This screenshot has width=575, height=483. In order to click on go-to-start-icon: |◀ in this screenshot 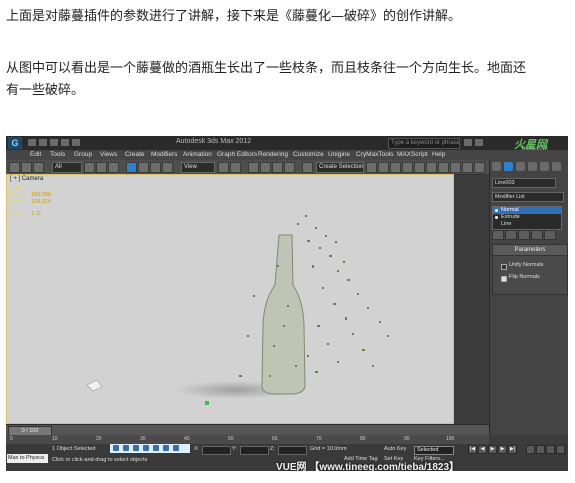, I will do `click(472, 449)`.